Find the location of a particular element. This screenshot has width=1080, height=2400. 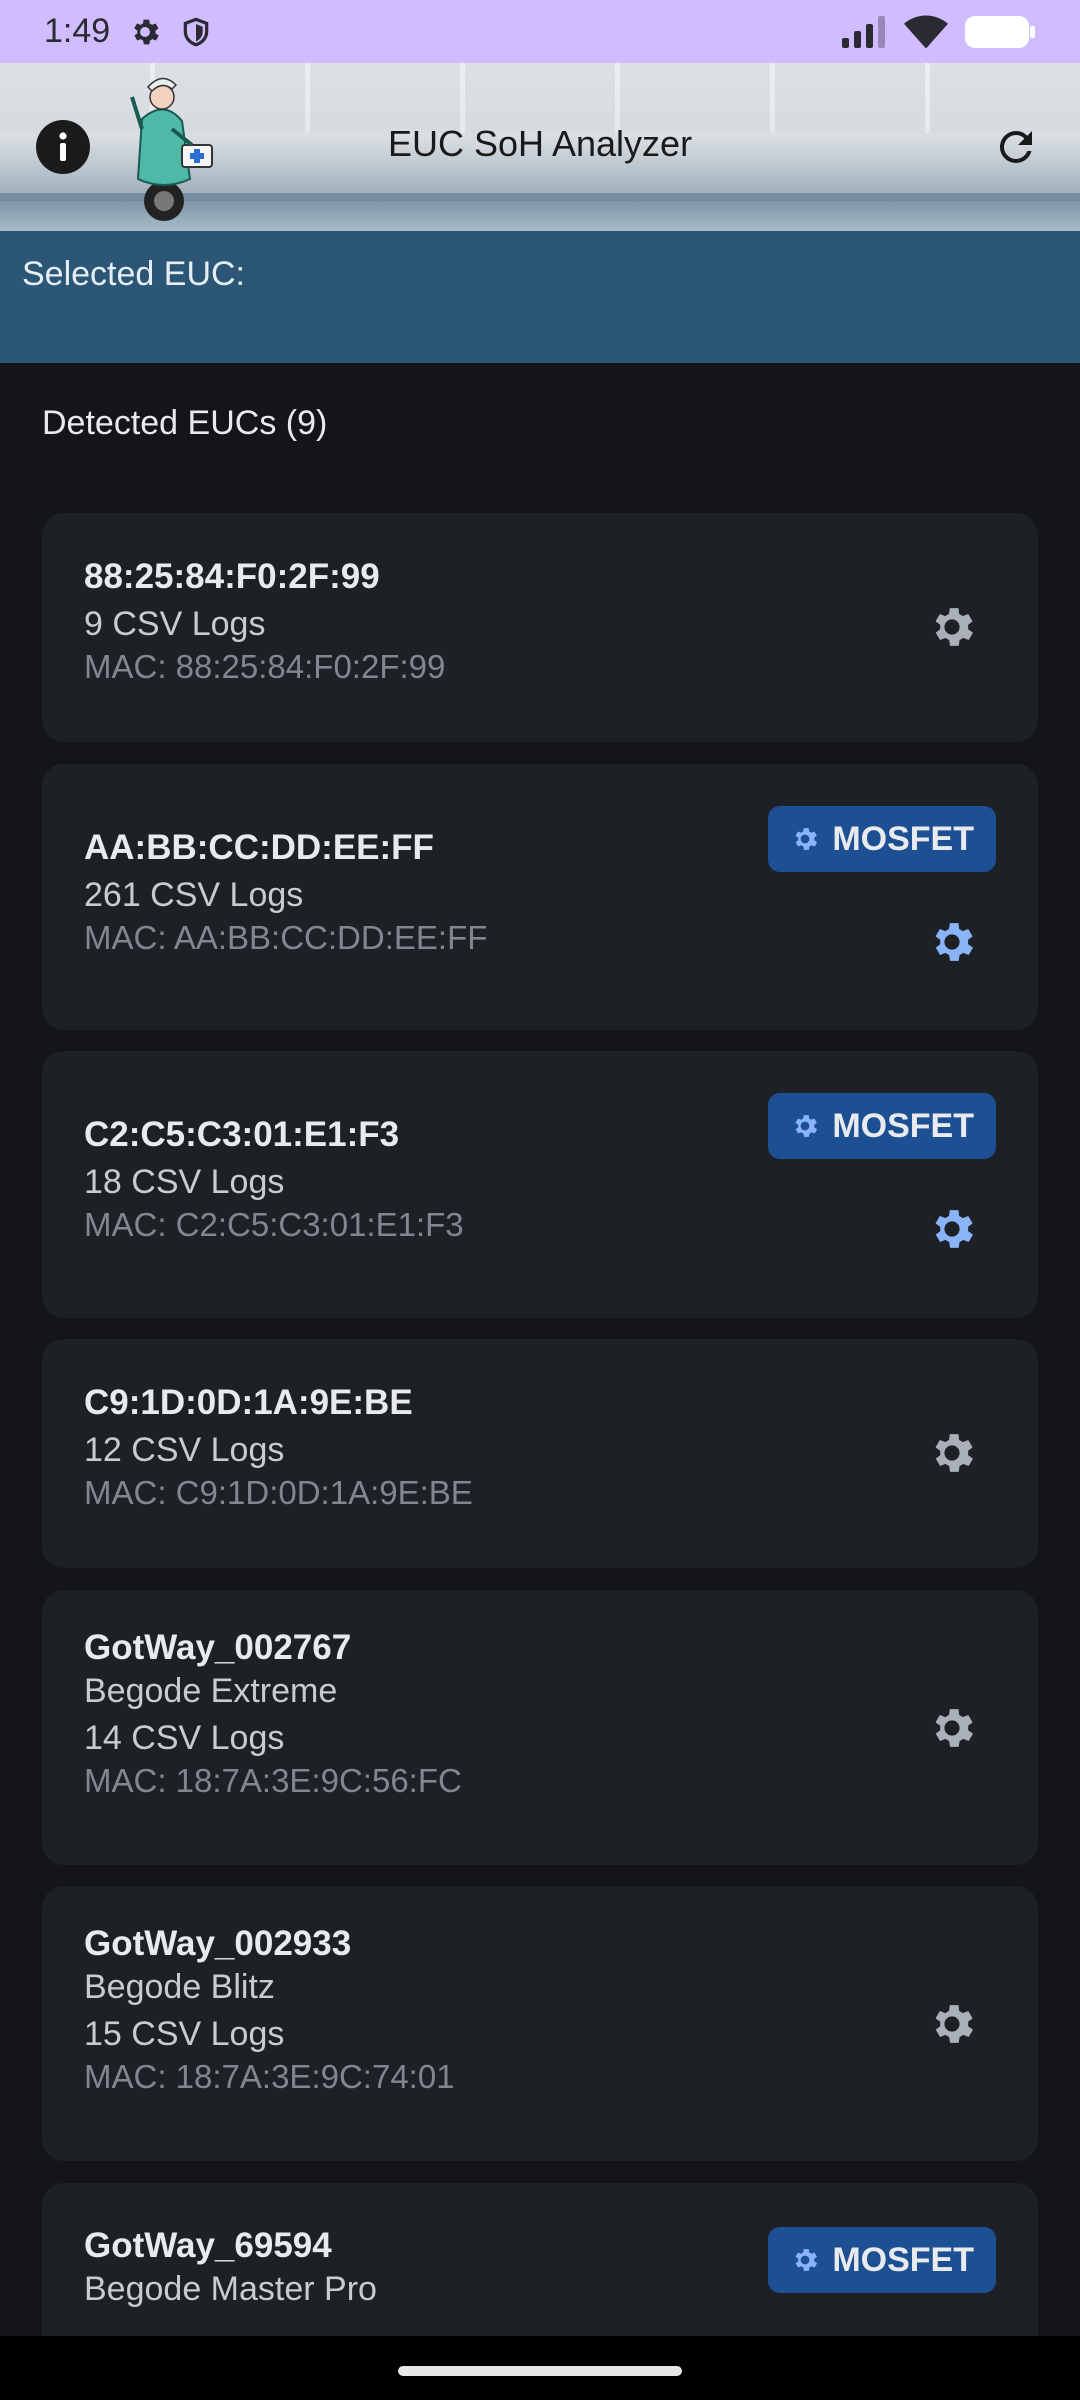

euc-mac: MAC: AA:BB:CC:DD:EE:FF is located at coordinates (286, 937).